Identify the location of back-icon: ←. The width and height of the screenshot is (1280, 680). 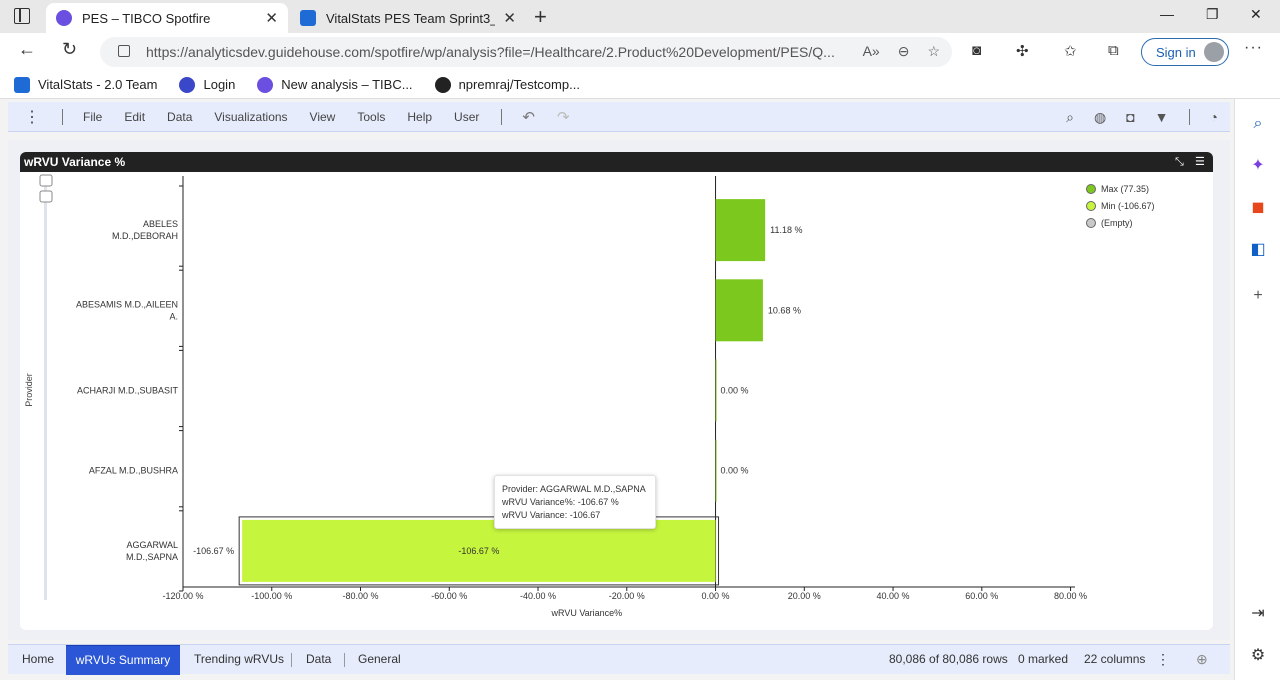
(27, 49).